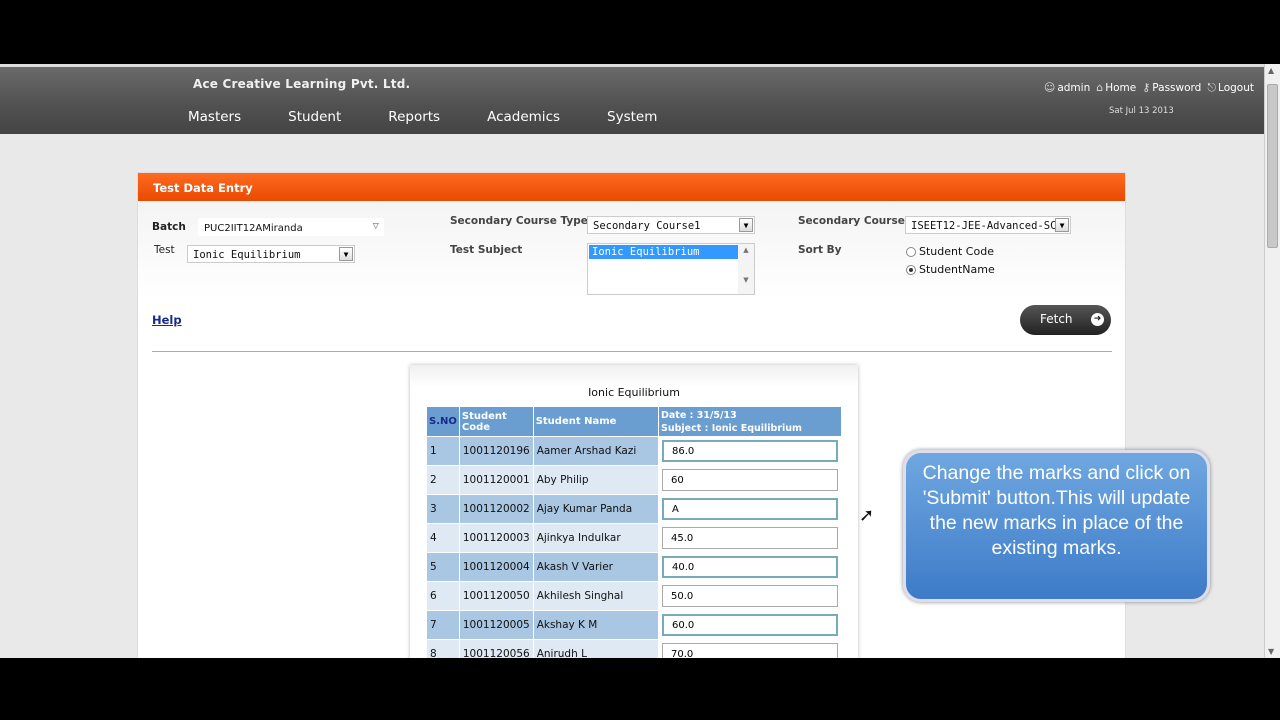 This screenshot has height=720, width=1280. Describe the element at coordinates (1272, 166) in the screenshot. I see `scroll-thumb` at that location.